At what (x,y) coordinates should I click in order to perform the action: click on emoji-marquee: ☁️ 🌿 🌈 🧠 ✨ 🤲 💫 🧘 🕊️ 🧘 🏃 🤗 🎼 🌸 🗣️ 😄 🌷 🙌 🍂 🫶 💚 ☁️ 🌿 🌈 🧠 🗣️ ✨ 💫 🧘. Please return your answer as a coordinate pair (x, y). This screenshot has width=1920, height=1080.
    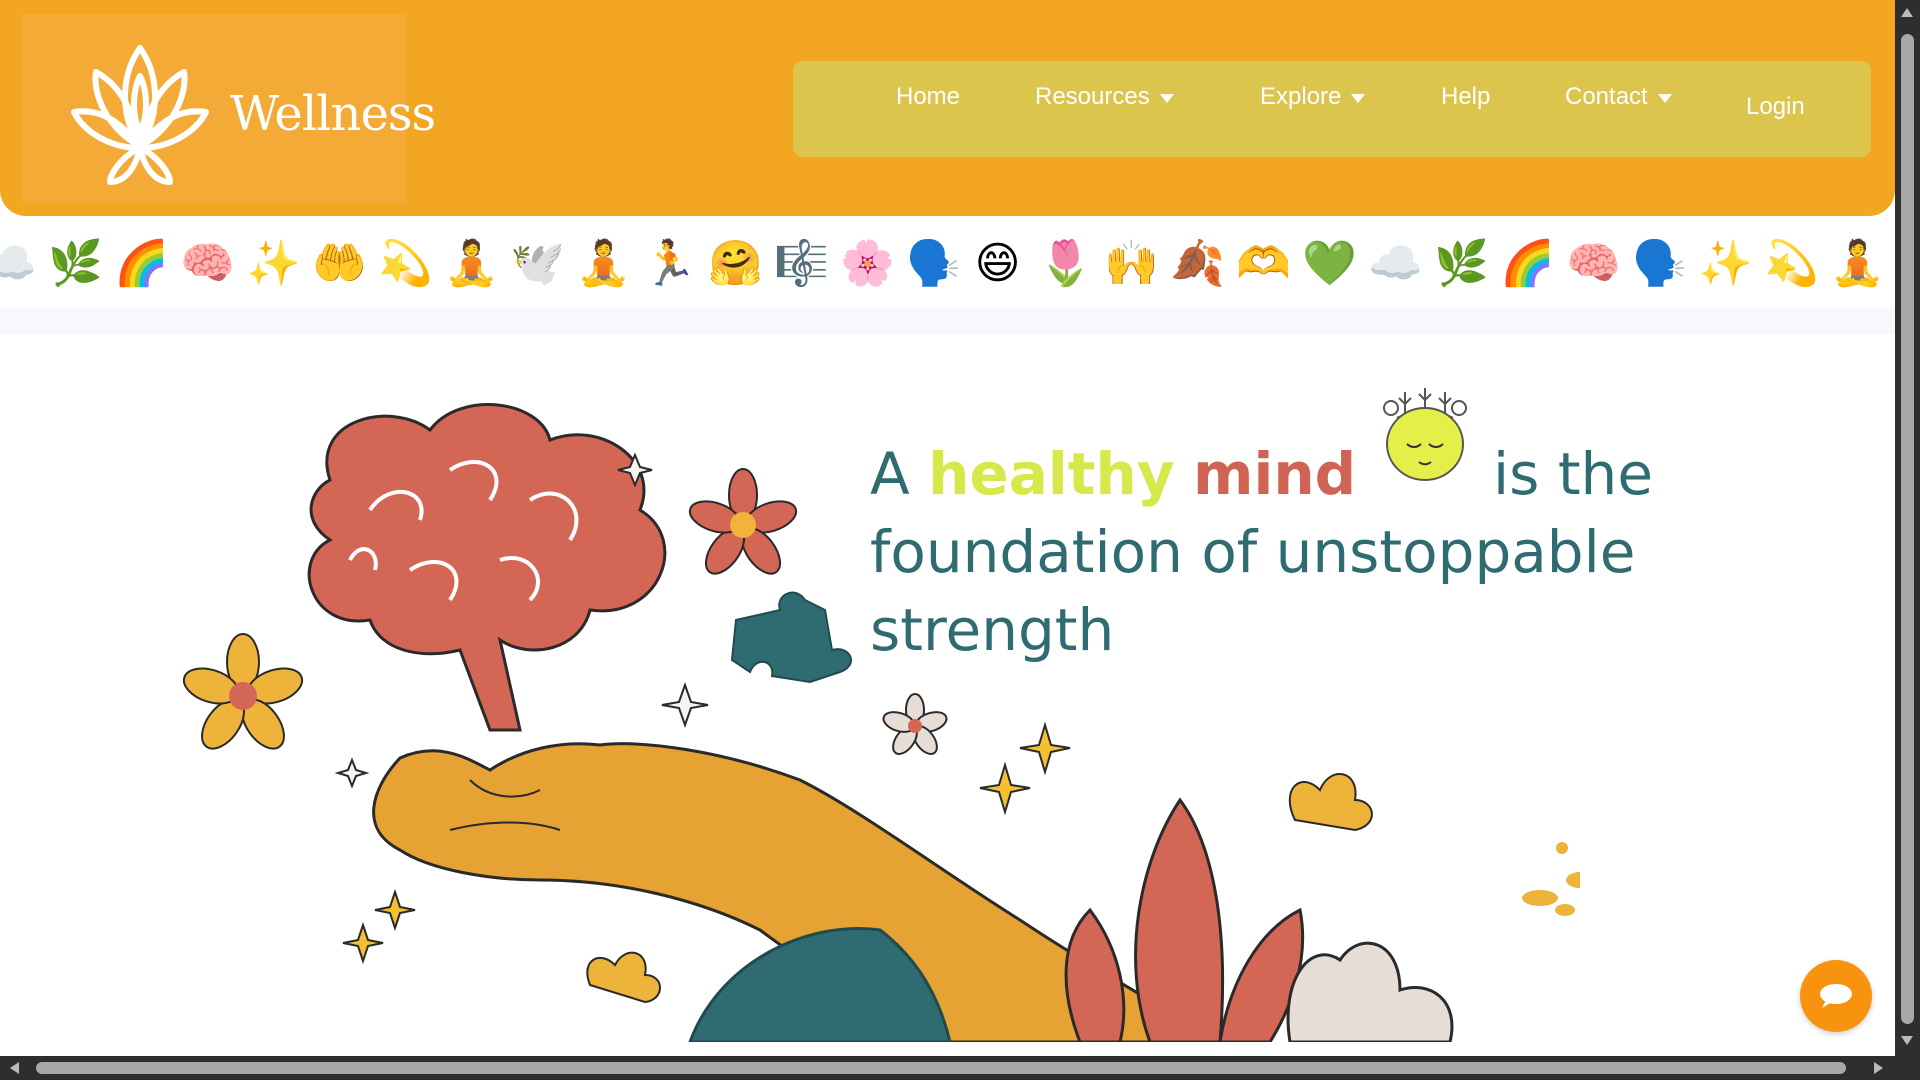
    Looking at the image, I should click on (947, 265).